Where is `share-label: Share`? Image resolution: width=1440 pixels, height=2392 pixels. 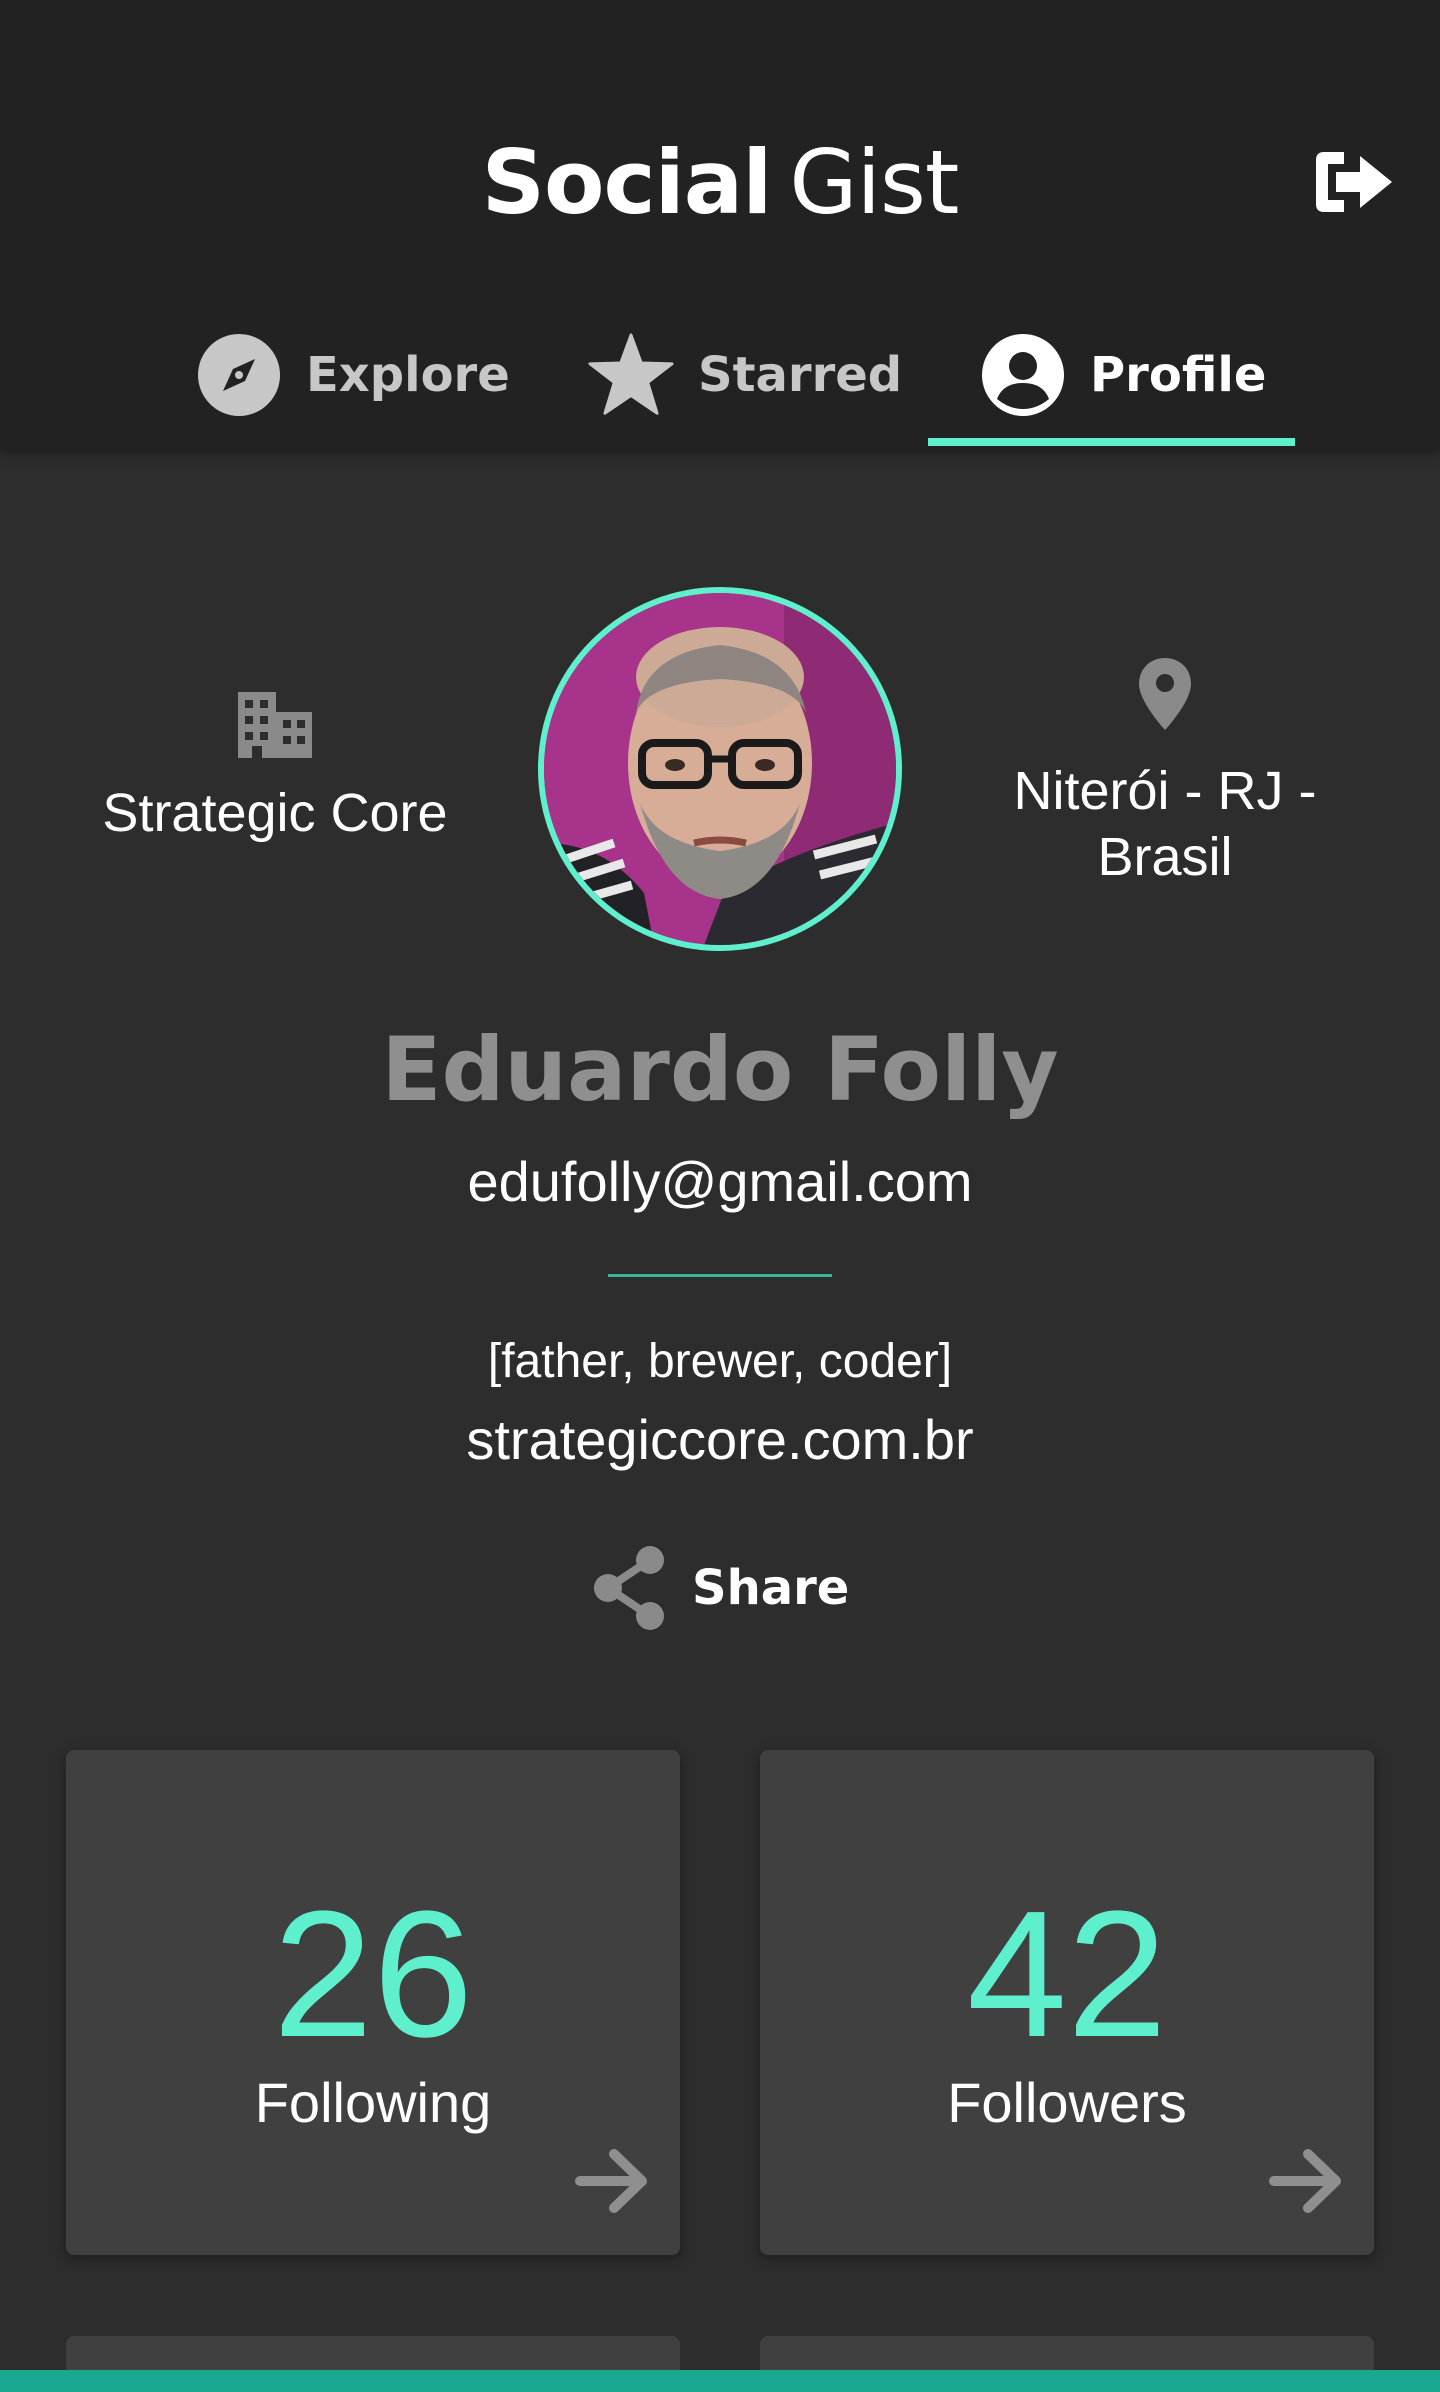 share-label: Share is located at coordinates (771, 1588).